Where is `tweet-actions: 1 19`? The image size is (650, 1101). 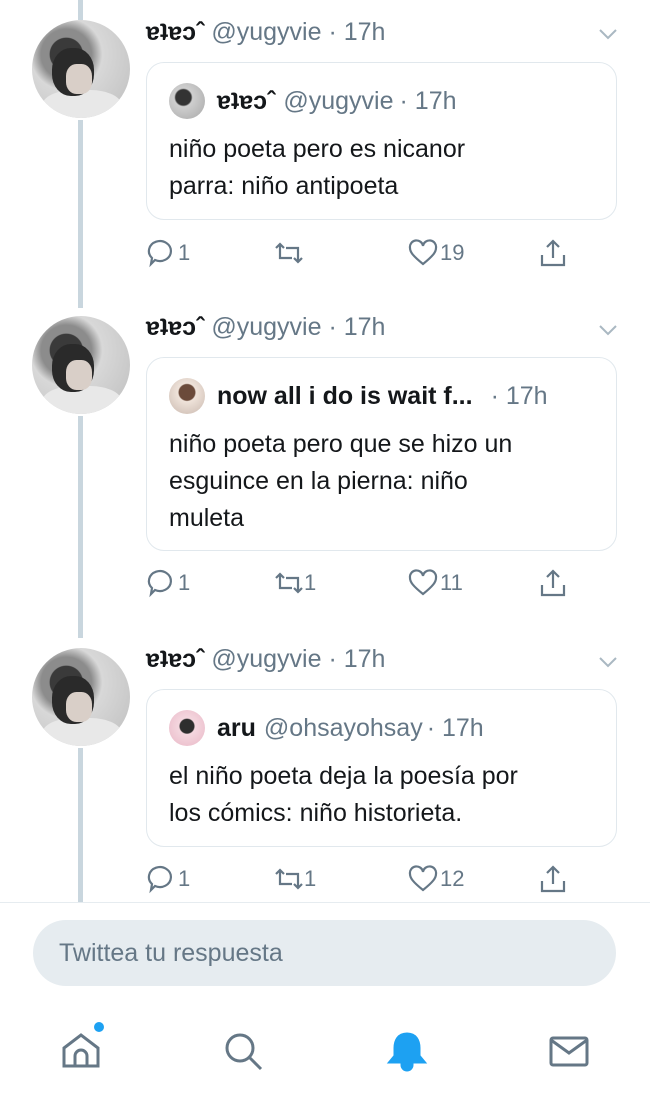
tweet-actions: 1 19 is located at coordinates (381, 256).